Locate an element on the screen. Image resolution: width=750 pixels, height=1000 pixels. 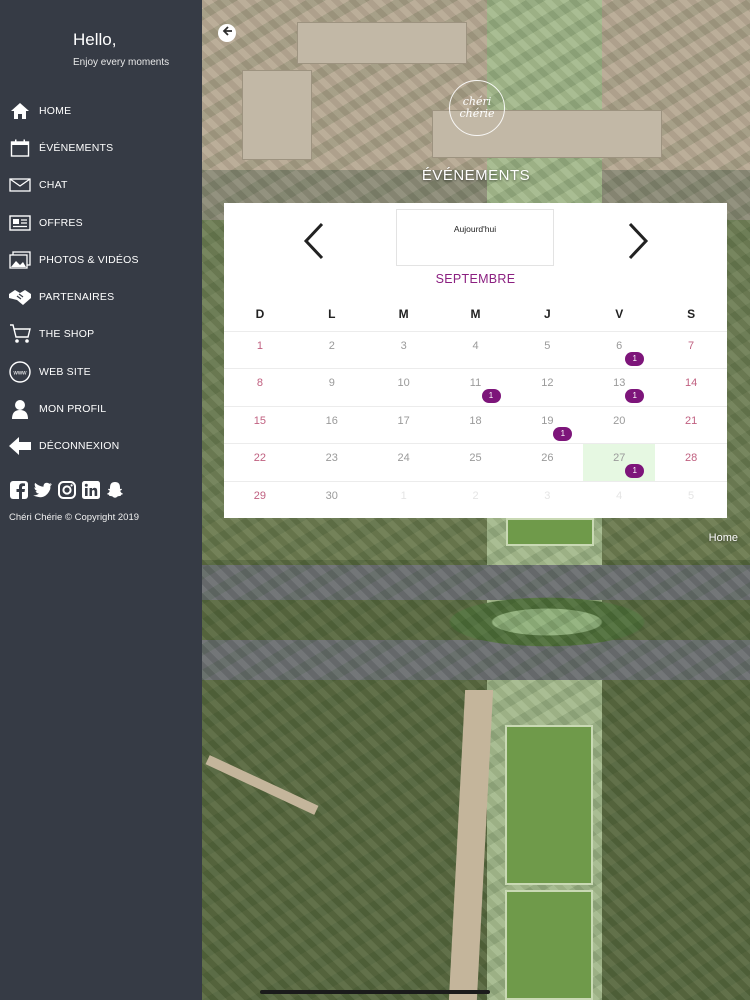
calendar-day: 27 1 is located at coordinates (619, 462).